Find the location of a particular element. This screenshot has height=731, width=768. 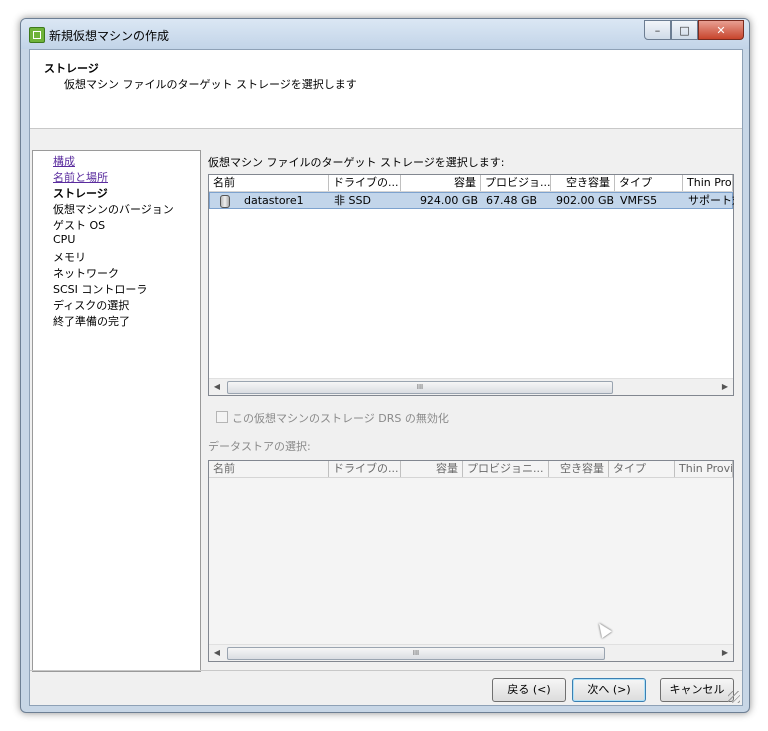

nav-item-guest-os: ゲスト OS is located at coordinates (79, 225).